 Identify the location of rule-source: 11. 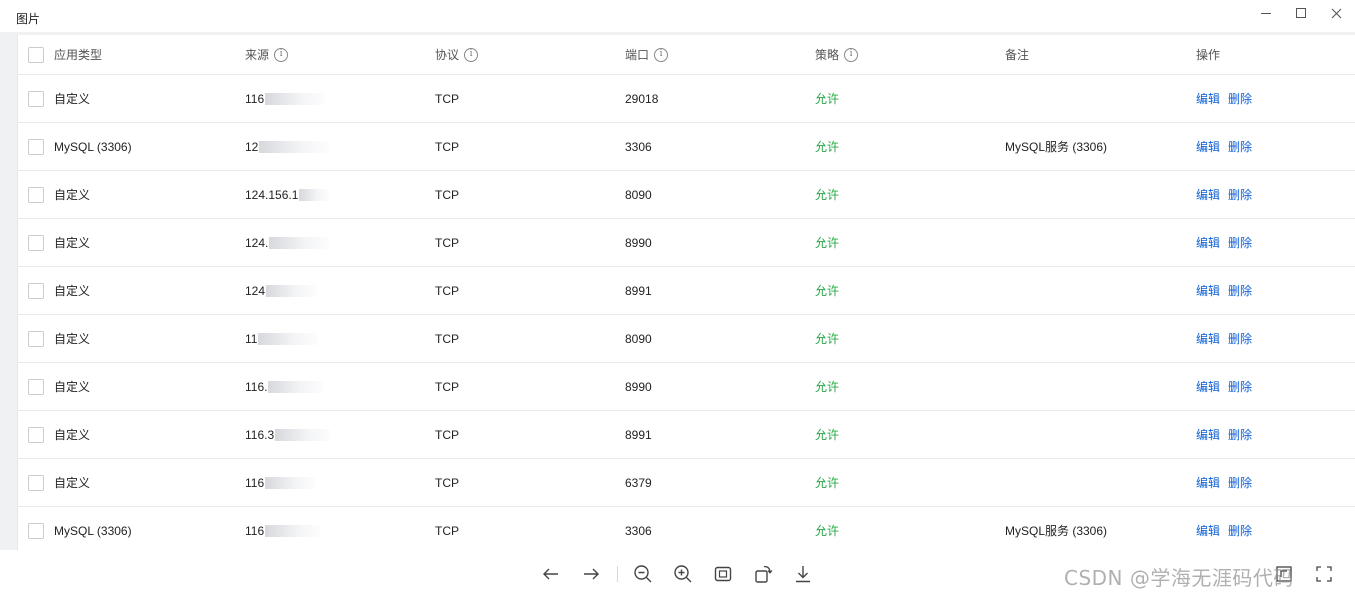
(282, 338).